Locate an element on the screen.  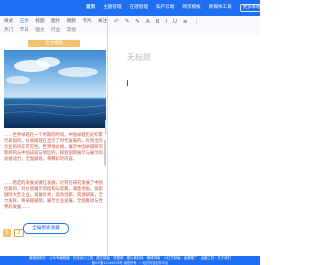
nav-link-topics: 主题管理 is located at coordinates (112, 8).